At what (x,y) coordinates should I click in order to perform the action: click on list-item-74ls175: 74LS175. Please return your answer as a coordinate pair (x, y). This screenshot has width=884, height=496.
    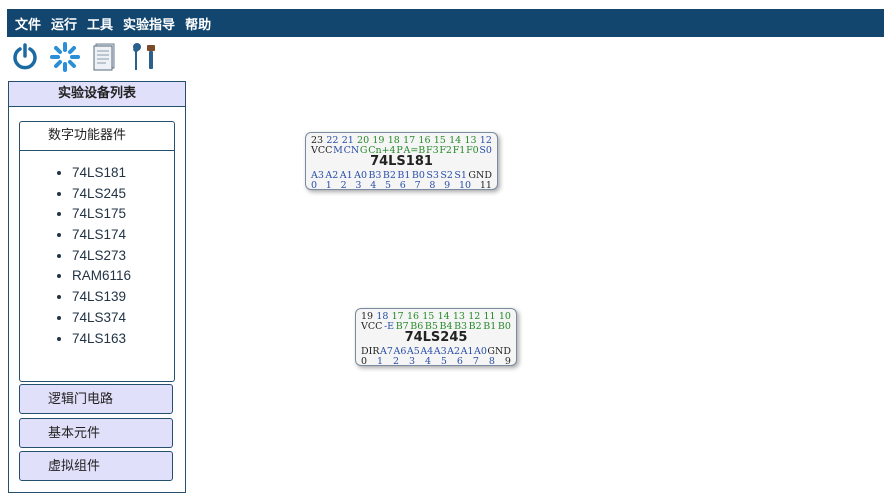
    Looking at the image, I should click on (123, 214).